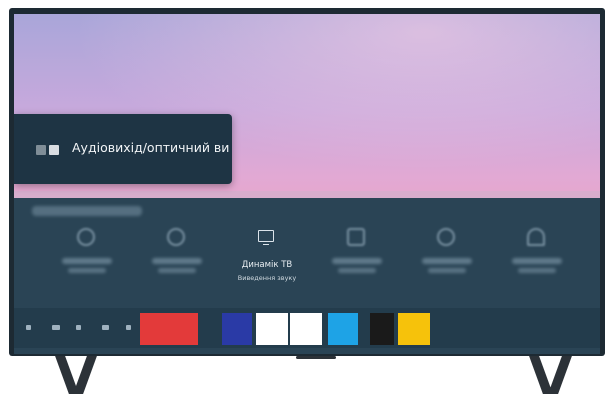 The image size is (614, 394). What do you see at coordinates (446, 237) in the screenshot?
I see `play-icon` at bounding box center [446, 237].